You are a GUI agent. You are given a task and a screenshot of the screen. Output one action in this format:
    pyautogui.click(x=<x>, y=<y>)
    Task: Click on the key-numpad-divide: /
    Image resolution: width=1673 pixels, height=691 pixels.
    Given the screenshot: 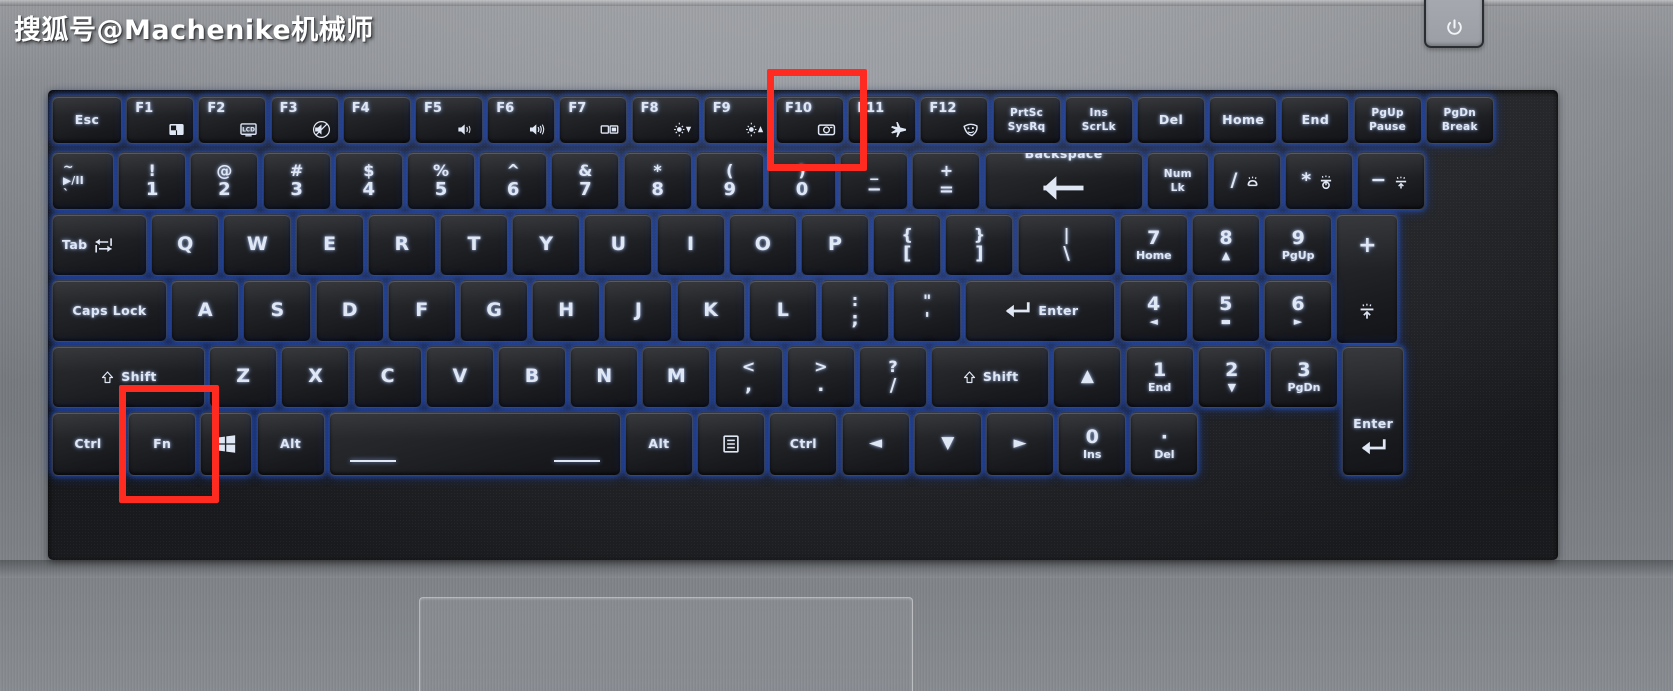 What is the action you would take?
    pyautogui.click(x=1247, y=181)
    